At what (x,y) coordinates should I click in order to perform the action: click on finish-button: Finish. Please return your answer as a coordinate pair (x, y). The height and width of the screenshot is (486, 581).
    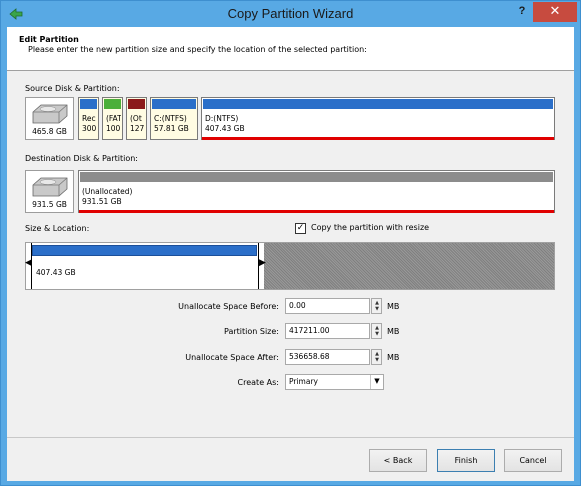
    Looking at the image, I should click on (466, 460).